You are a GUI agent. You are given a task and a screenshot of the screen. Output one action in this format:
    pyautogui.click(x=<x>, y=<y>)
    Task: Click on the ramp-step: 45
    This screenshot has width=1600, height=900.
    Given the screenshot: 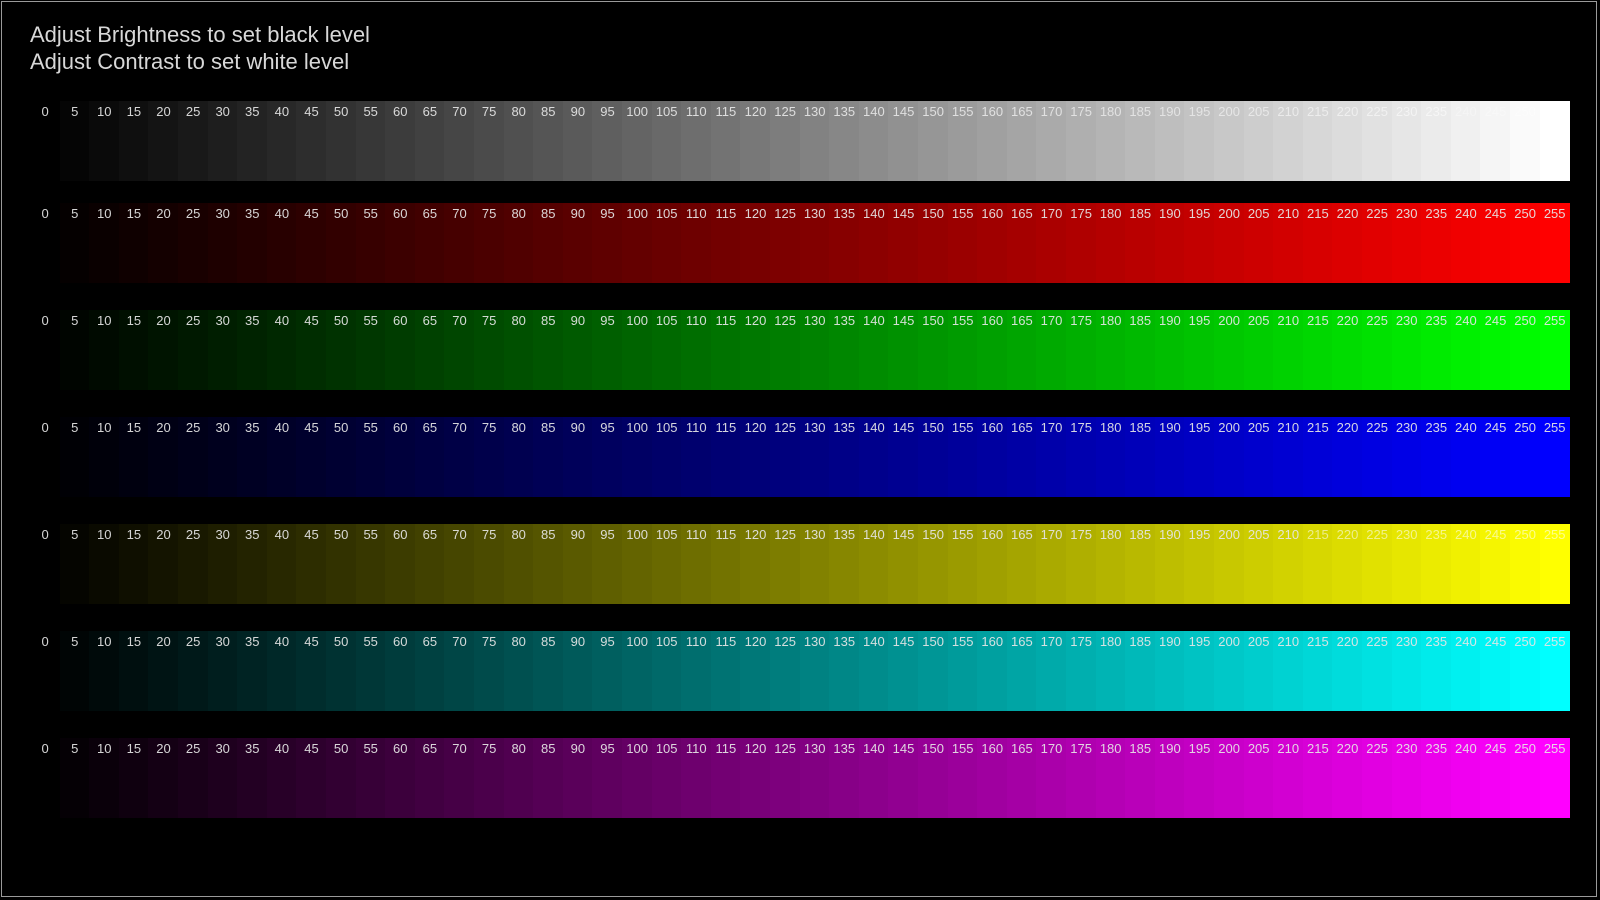 What is the action you would take?
    pyautogui.click(x=311, y=671)
    